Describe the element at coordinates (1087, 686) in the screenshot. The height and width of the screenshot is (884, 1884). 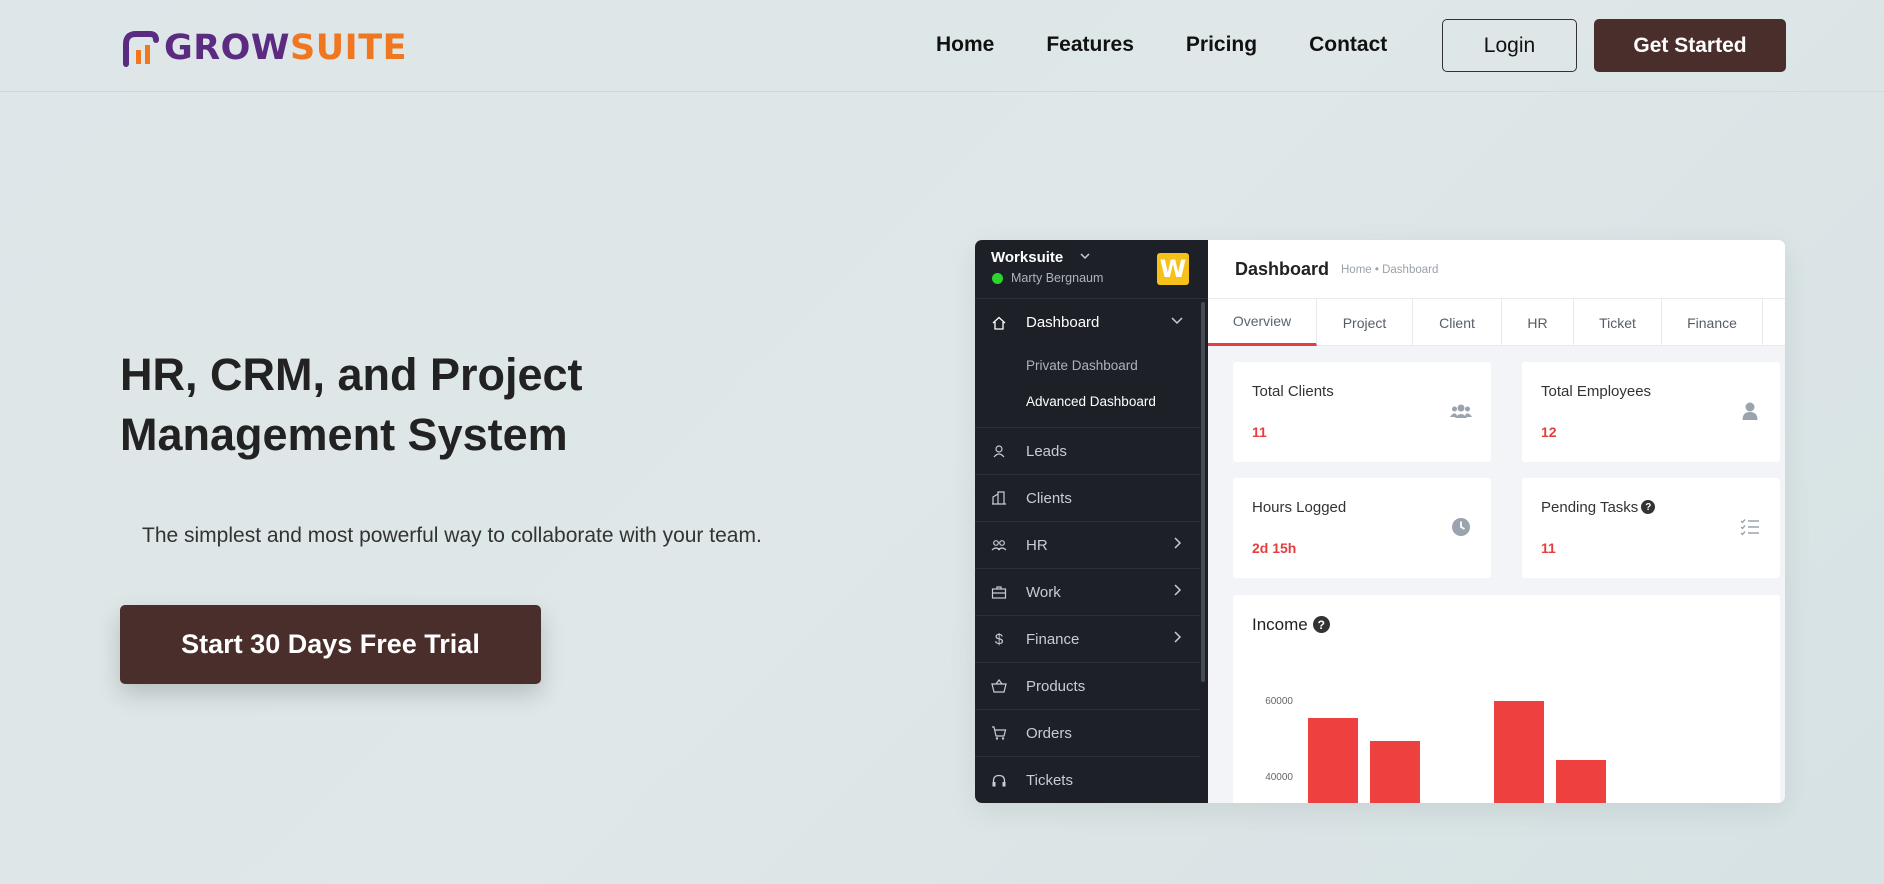
I see `sidebar-item-products: Products` at that location.